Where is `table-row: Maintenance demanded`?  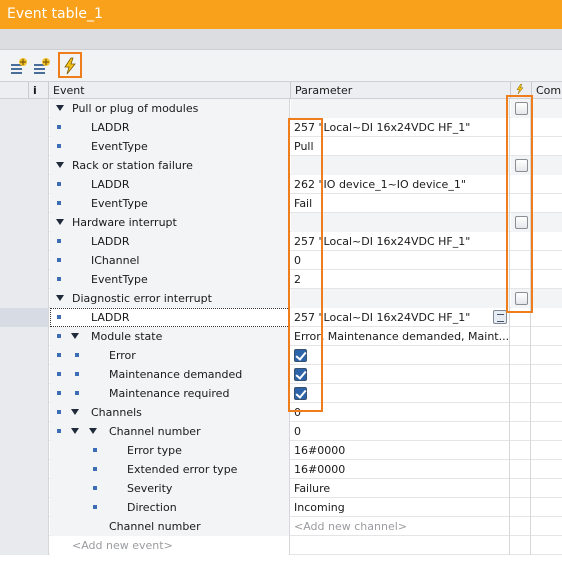 table-row: Maintenance demanded is located at coordinates (281, 374).